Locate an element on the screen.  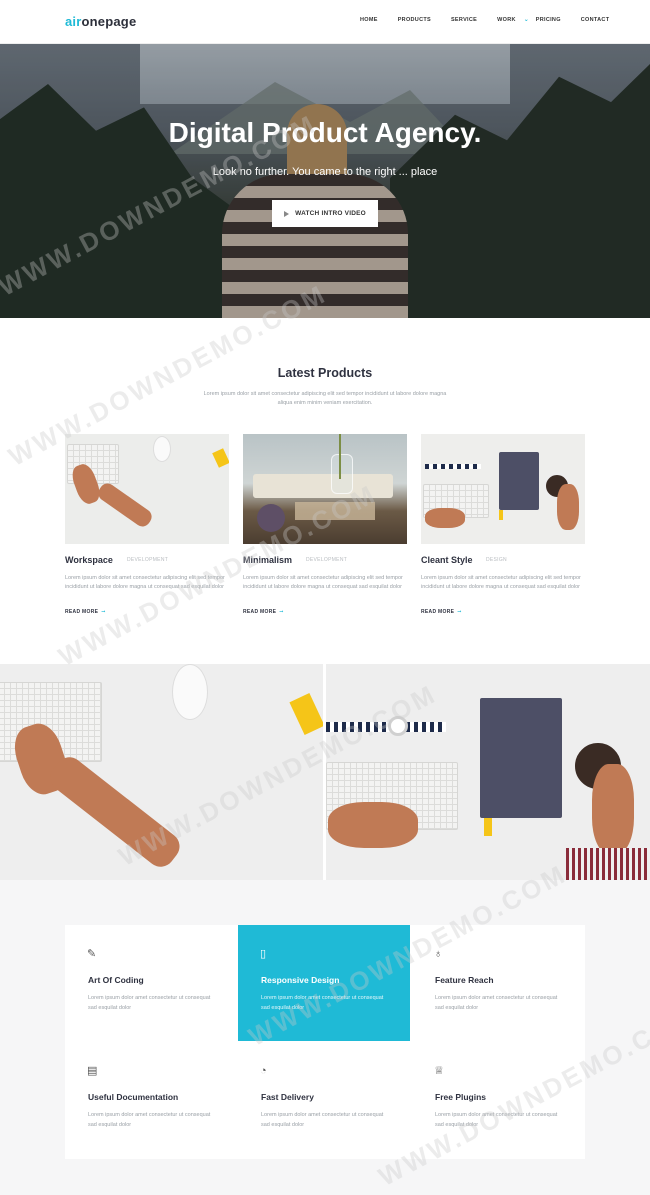
book-icon: ▤ is located at coordinates (92, 1071).